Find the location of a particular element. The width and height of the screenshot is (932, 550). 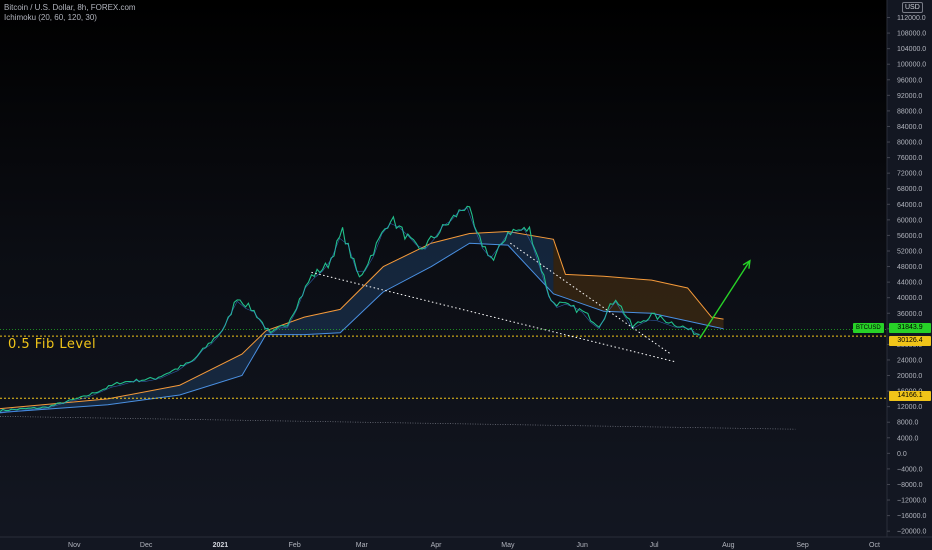

y-tick-label: −20000.0 is located at coordinates (911, 532).